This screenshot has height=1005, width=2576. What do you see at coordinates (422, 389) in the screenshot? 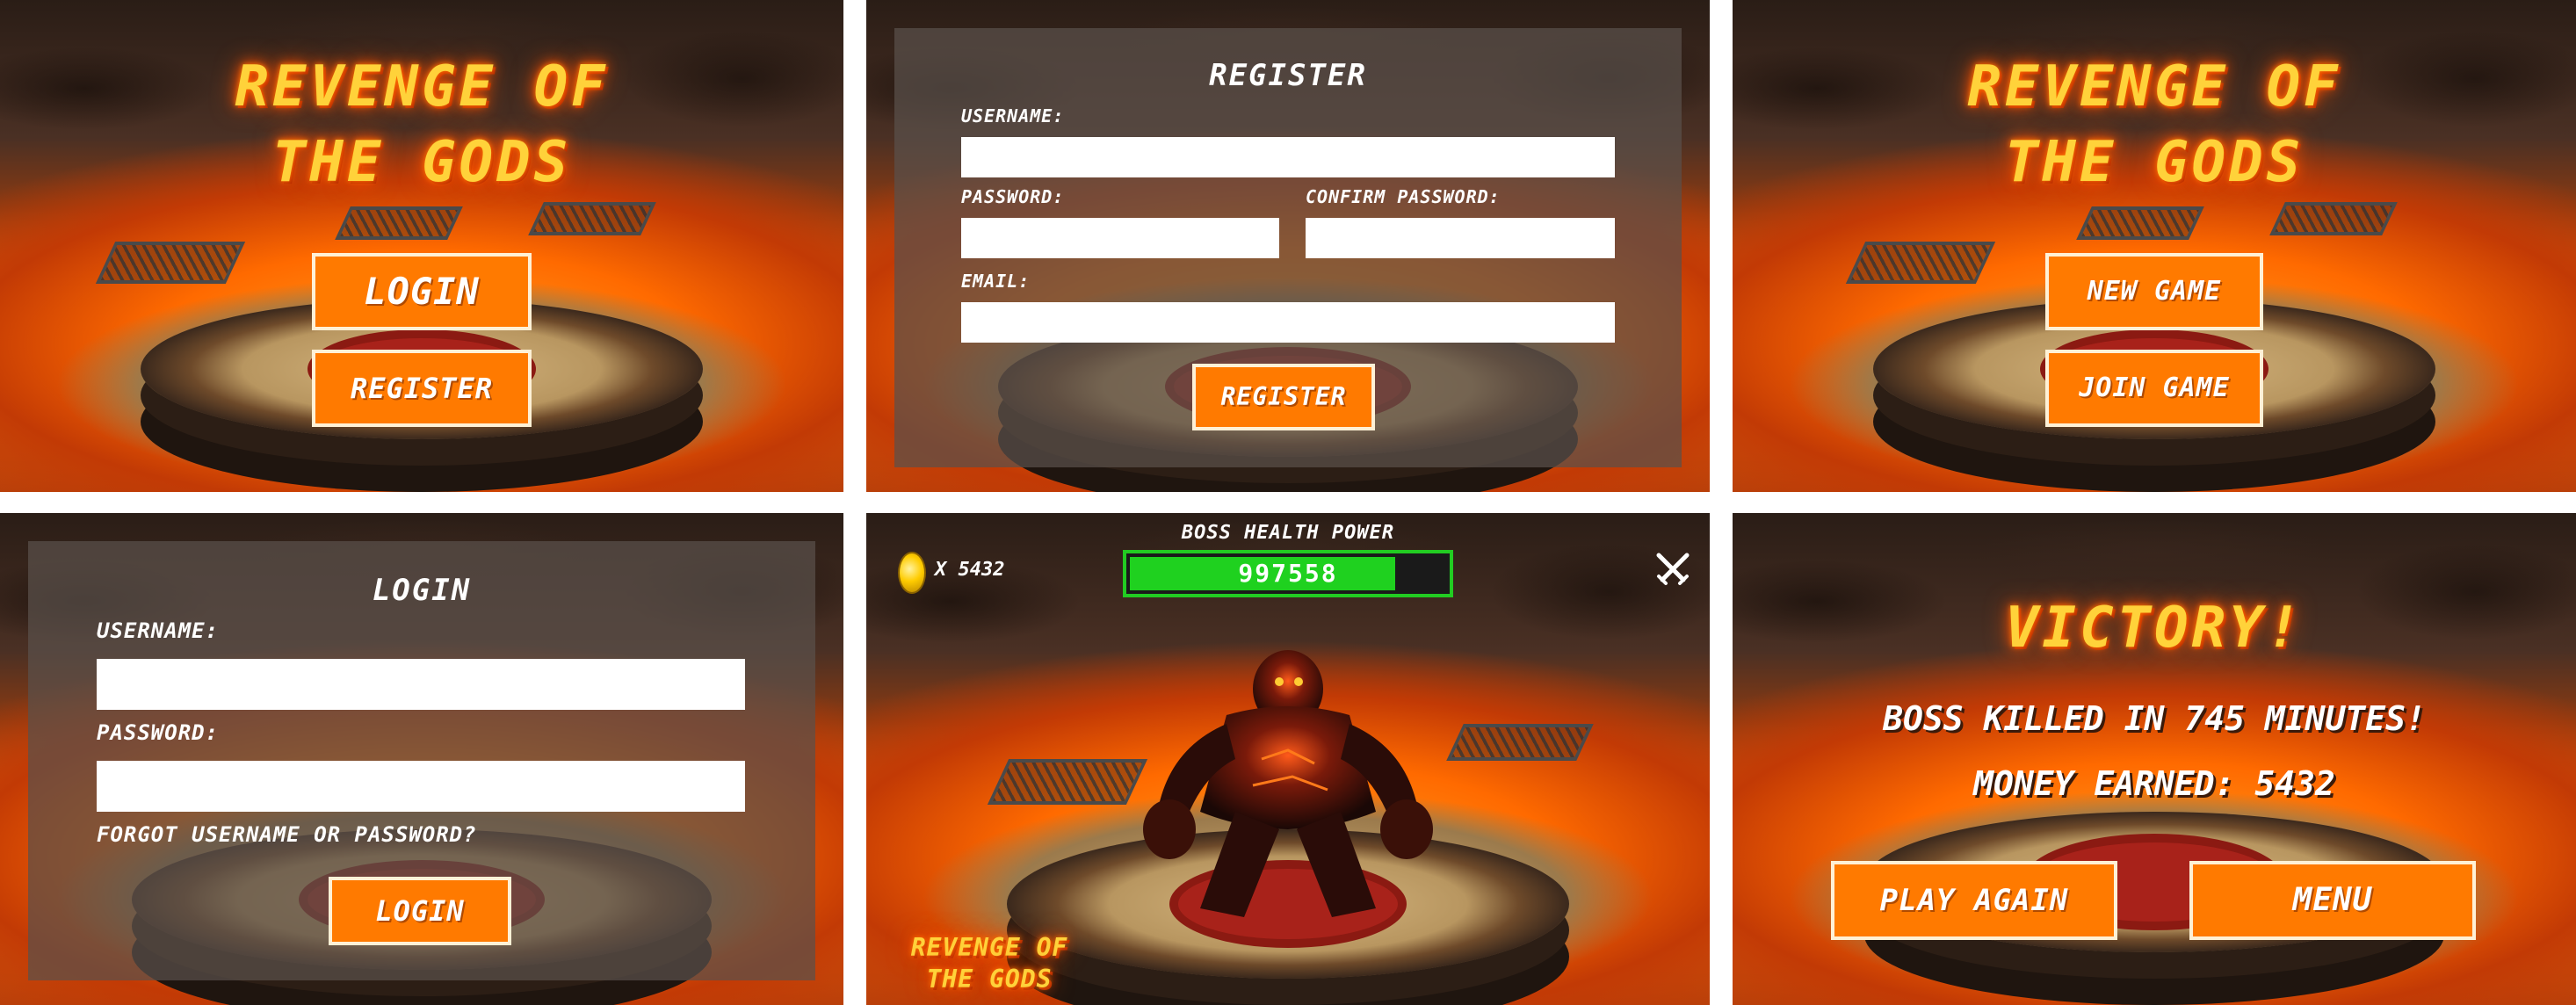
I see `register-button: REGISTER` at bounding box center [422, 389].